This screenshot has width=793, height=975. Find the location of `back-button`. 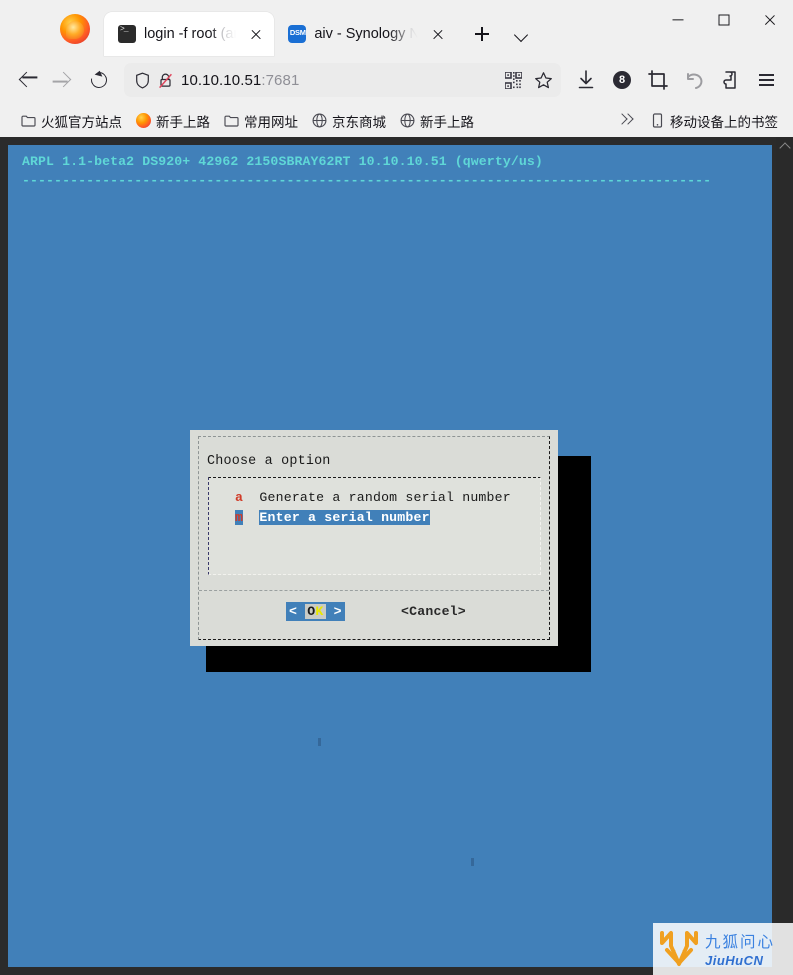

back-button is located at coordinates (27, 80).